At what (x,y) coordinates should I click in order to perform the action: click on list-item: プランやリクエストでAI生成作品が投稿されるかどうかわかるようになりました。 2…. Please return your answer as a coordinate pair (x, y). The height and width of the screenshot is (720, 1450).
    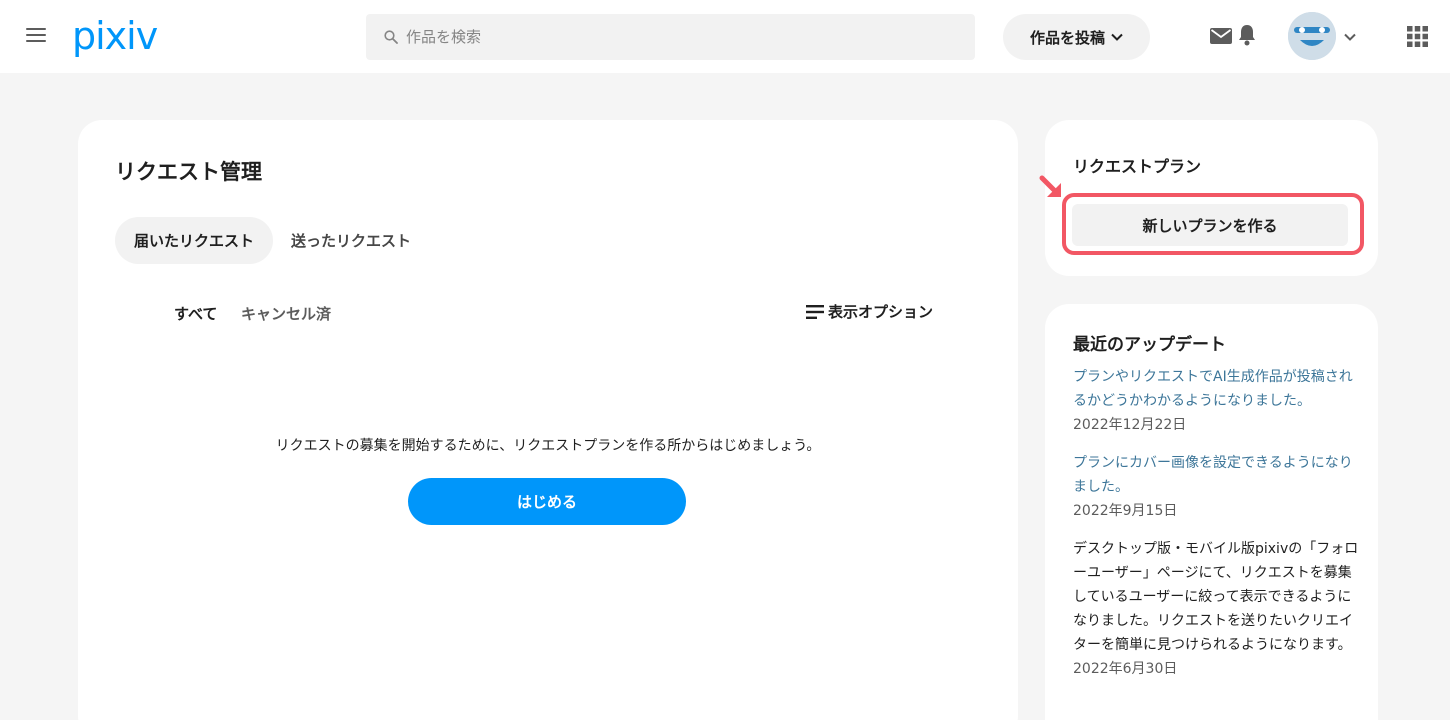
    Looking at the image, I should click on (1218, 401).